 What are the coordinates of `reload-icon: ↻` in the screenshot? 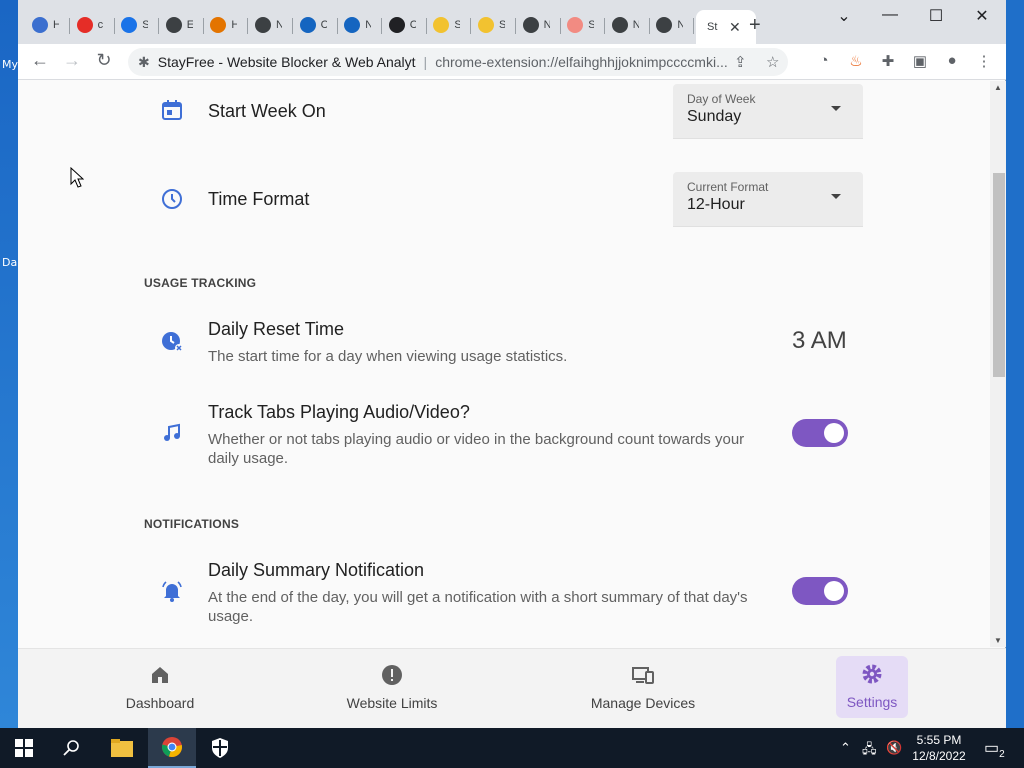 It's located at (104, 60).